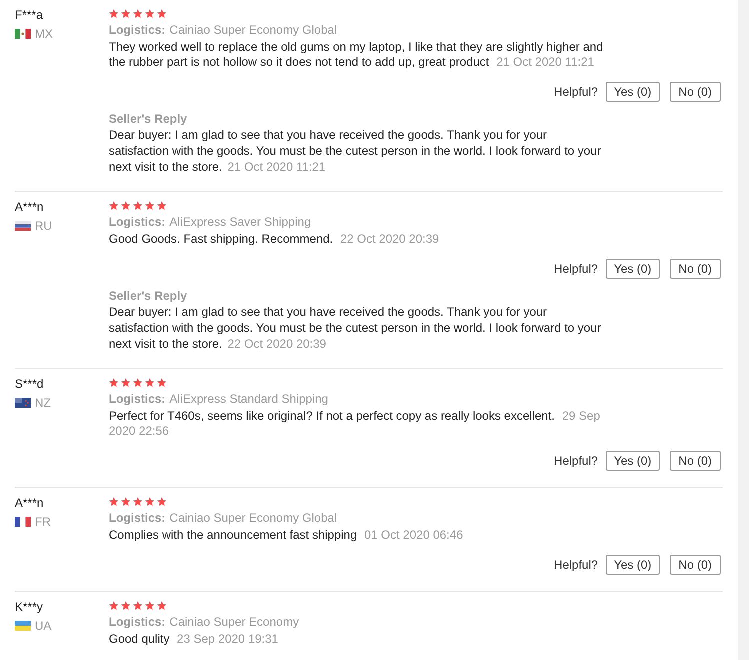  I want to click on review-text: Good Goods. Fast shipping. Recommend. 22 Oct 2020 20:39, so click(274, 239).